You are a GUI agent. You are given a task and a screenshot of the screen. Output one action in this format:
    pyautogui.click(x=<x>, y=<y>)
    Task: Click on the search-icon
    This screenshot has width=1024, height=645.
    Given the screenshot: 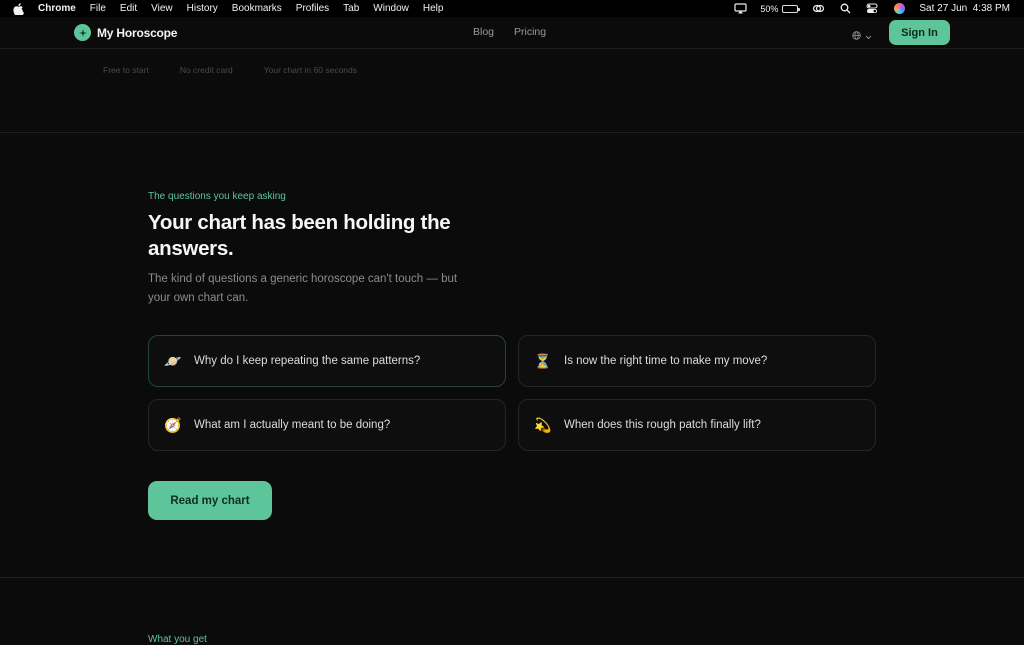 What is the action you would take?
    pyautogui.click(x=845, y=9)
    